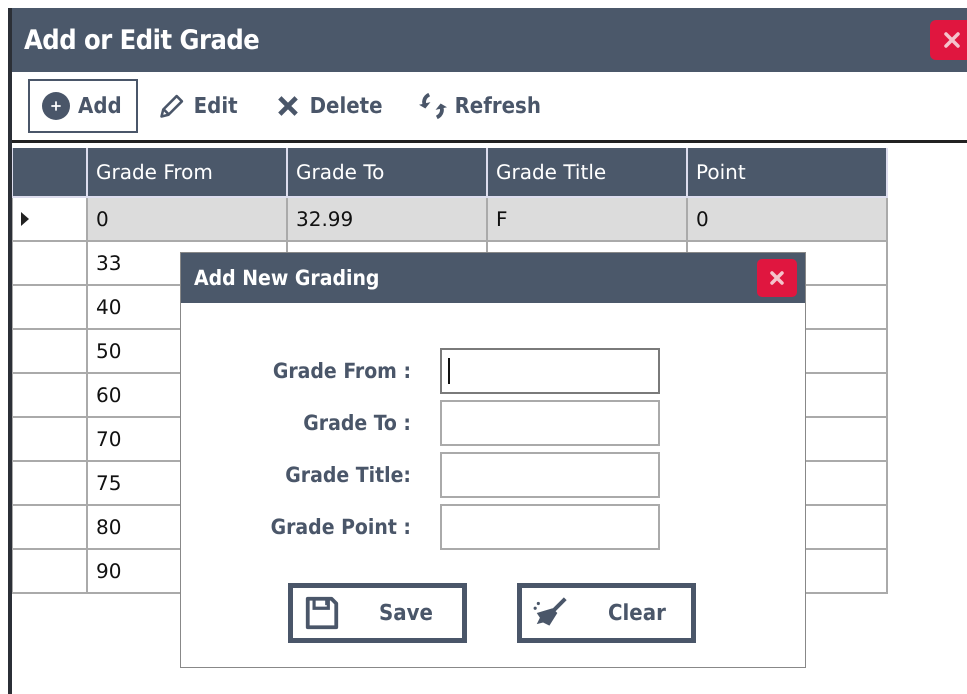 The width and height of the screenshot is (967, 694). Describe the element at coordinates (199, 106) in the screenshot. I see `toolbar-button: Edit` at that location.